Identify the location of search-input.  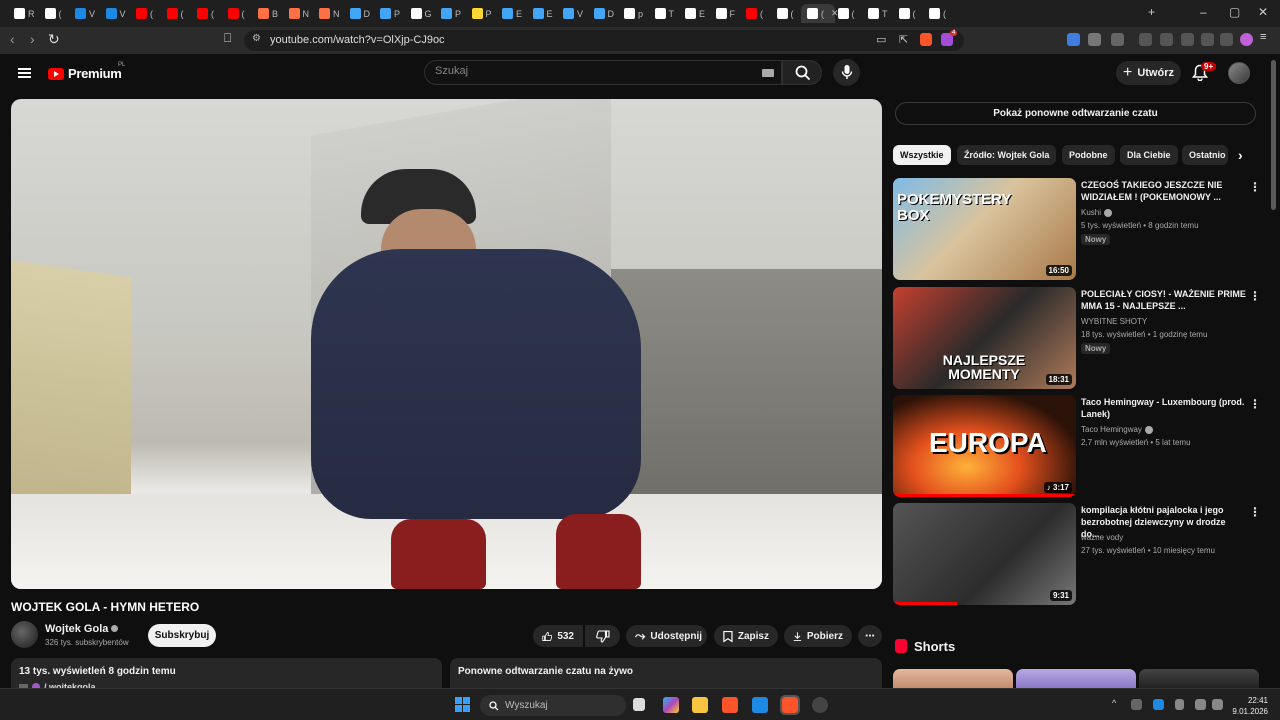
(585, 71).